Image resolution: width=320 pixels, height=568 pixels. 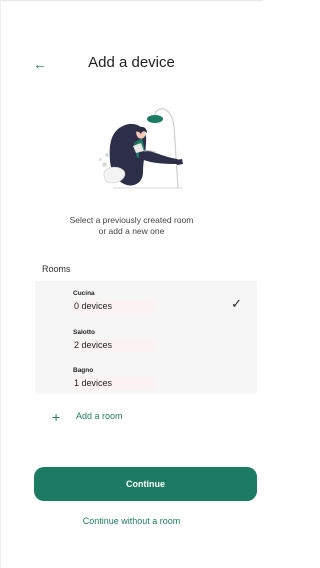 I want to click on room-name: Salotto, so click(x=84, y=332).